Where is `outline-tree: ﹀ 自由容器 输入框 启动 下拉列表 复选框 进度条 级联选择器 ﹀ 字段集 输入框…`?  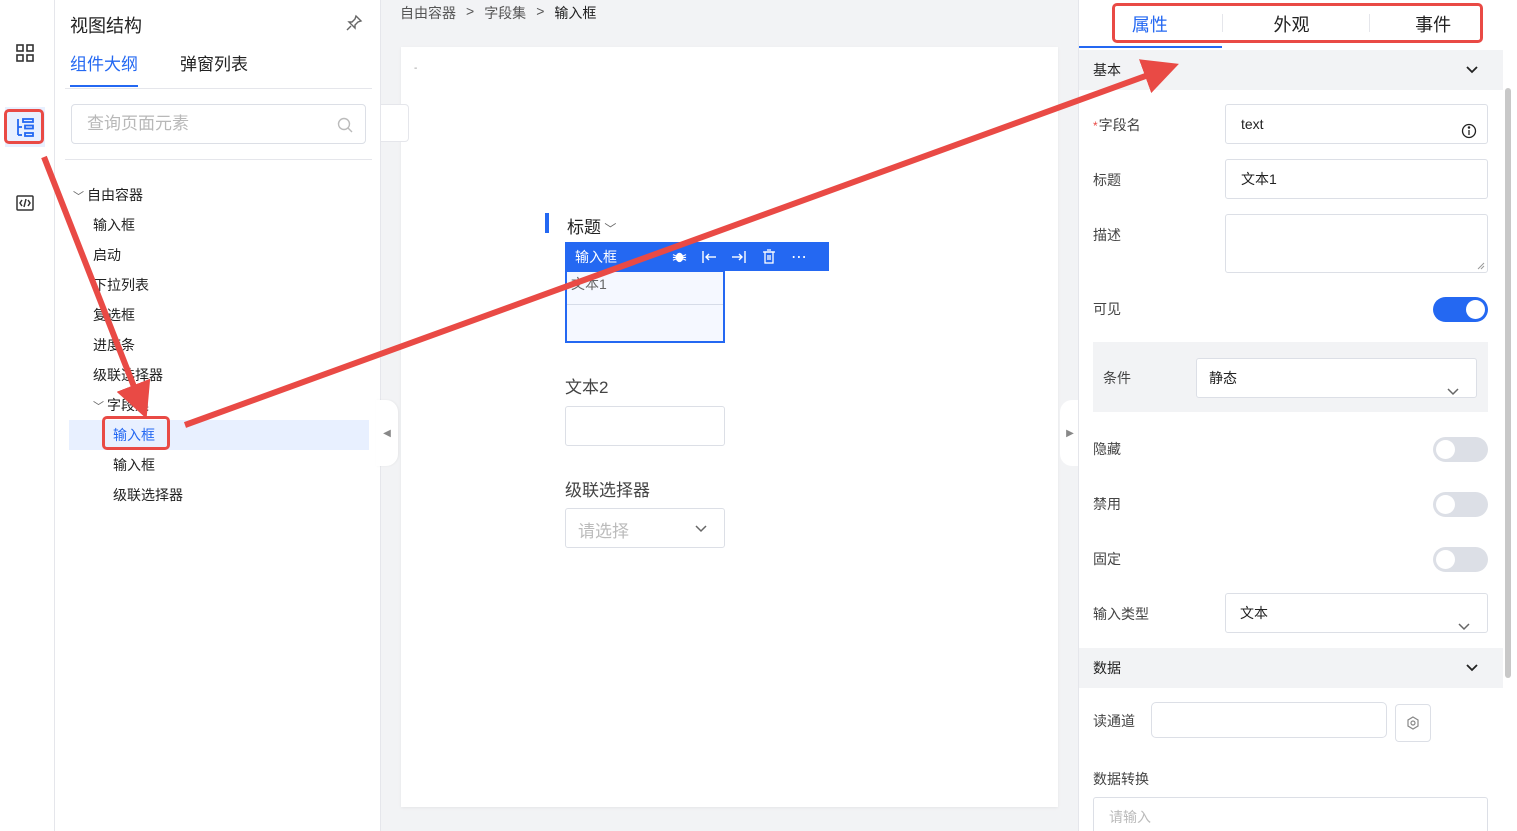 outline-tree: ﹀ 自由容器 输入框 启动 下拉列表 复选框 进度条 级联选择器 ﹀ 字段集 输入框… is located at coordinates (219, 345).